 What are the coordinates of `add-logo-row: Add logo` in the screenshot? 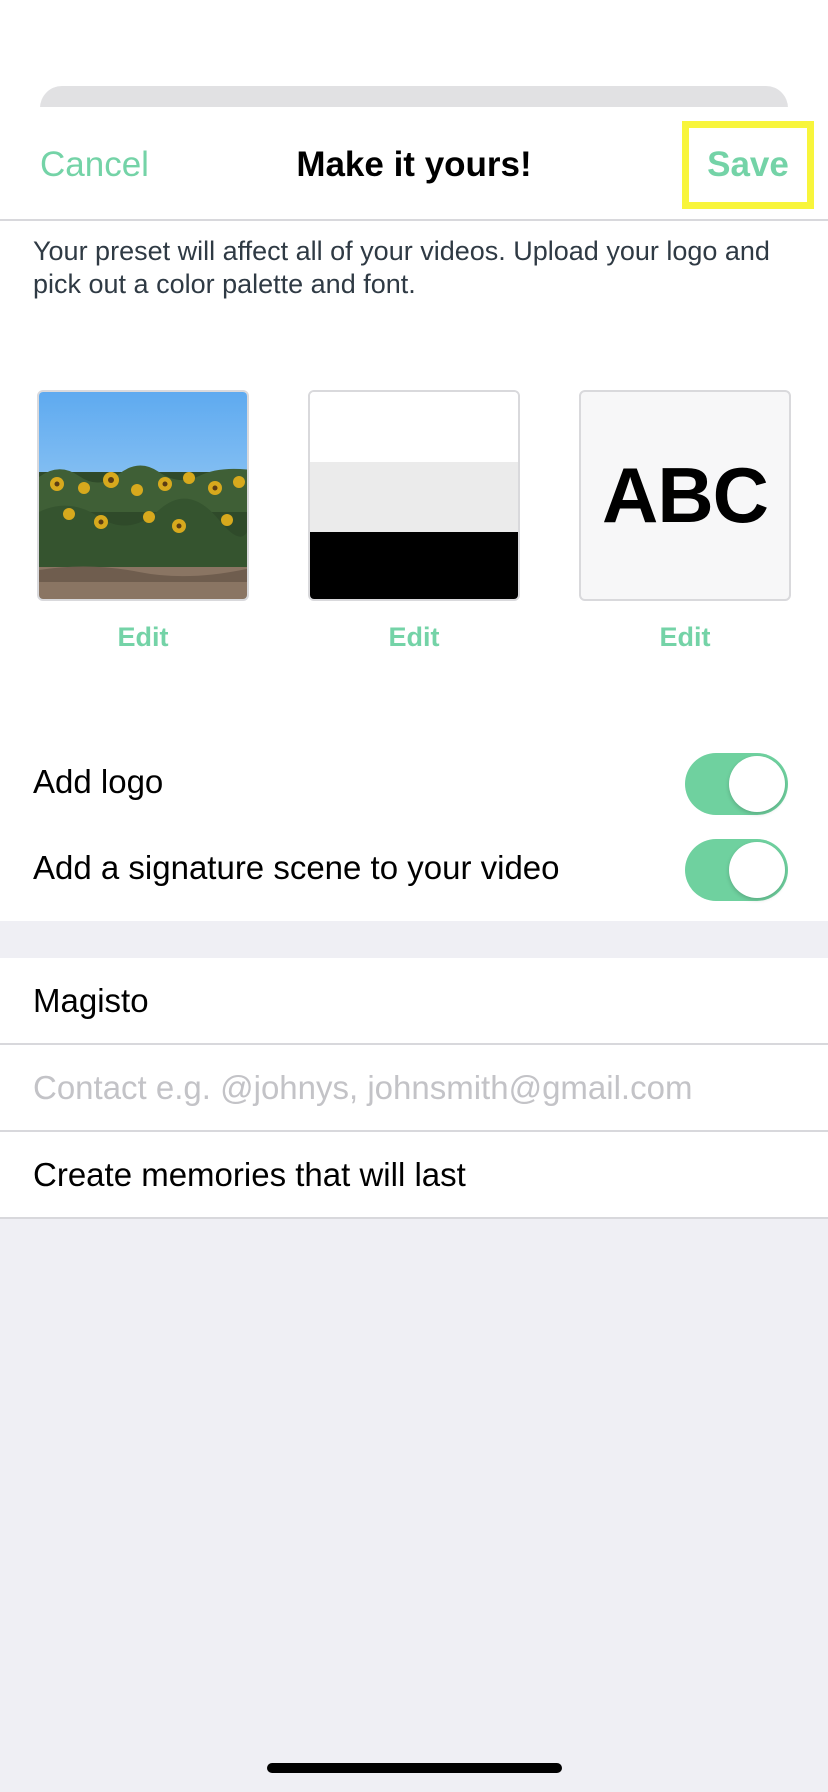 It's located at (414, 782).